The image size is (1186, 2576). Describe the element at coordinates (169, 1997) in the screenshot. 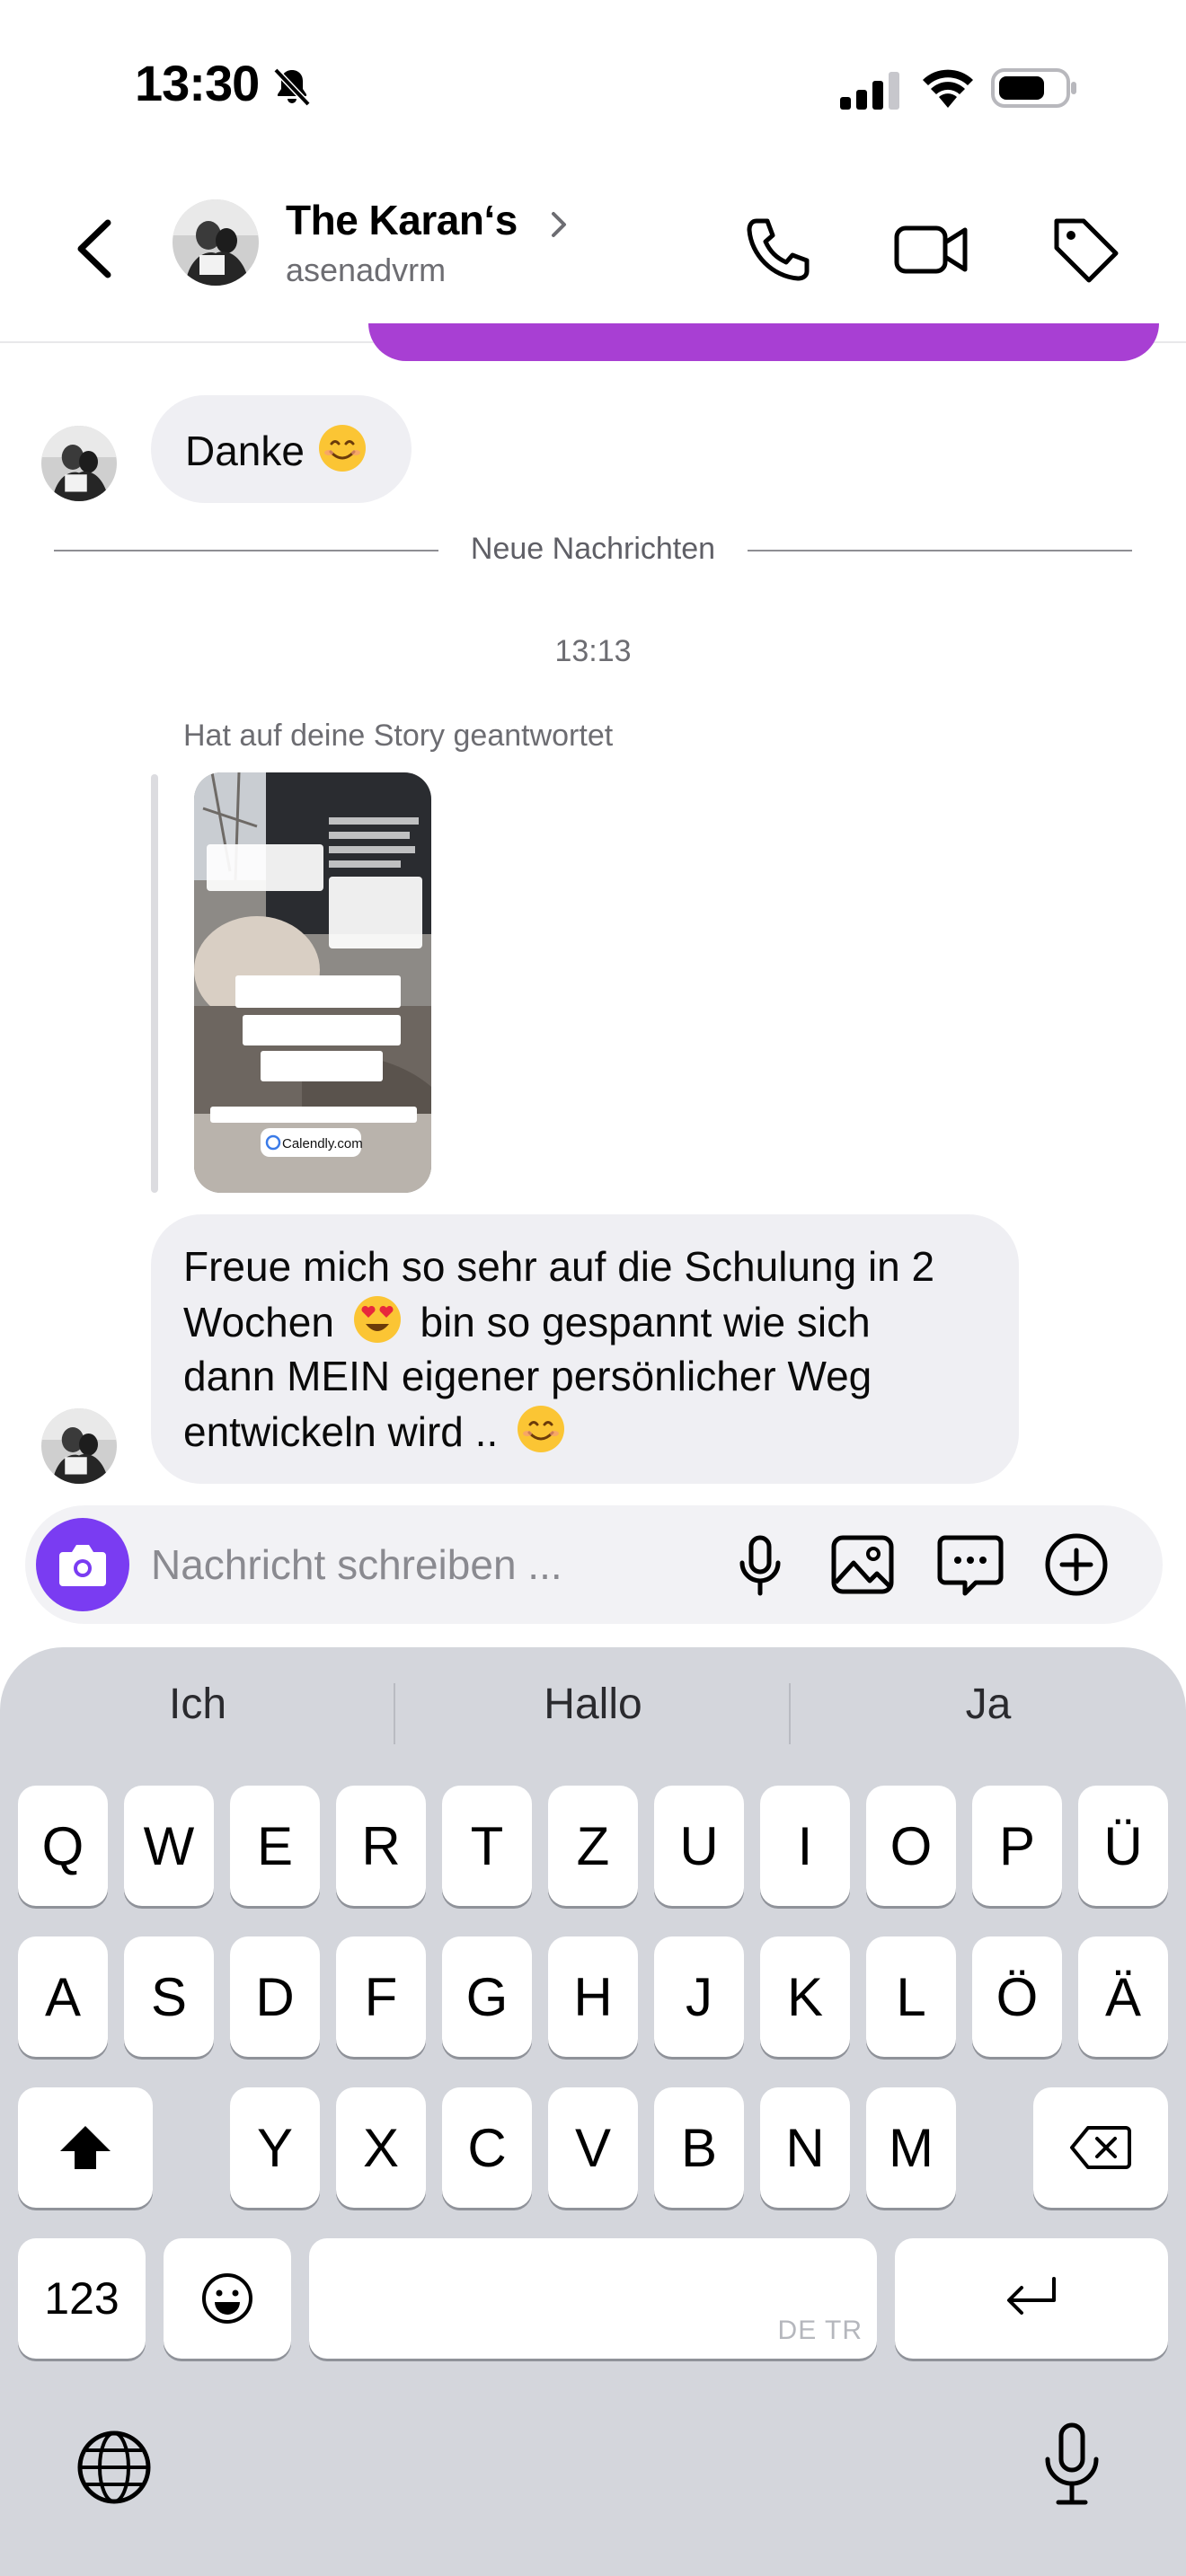

I see `key-s: S` at that location.